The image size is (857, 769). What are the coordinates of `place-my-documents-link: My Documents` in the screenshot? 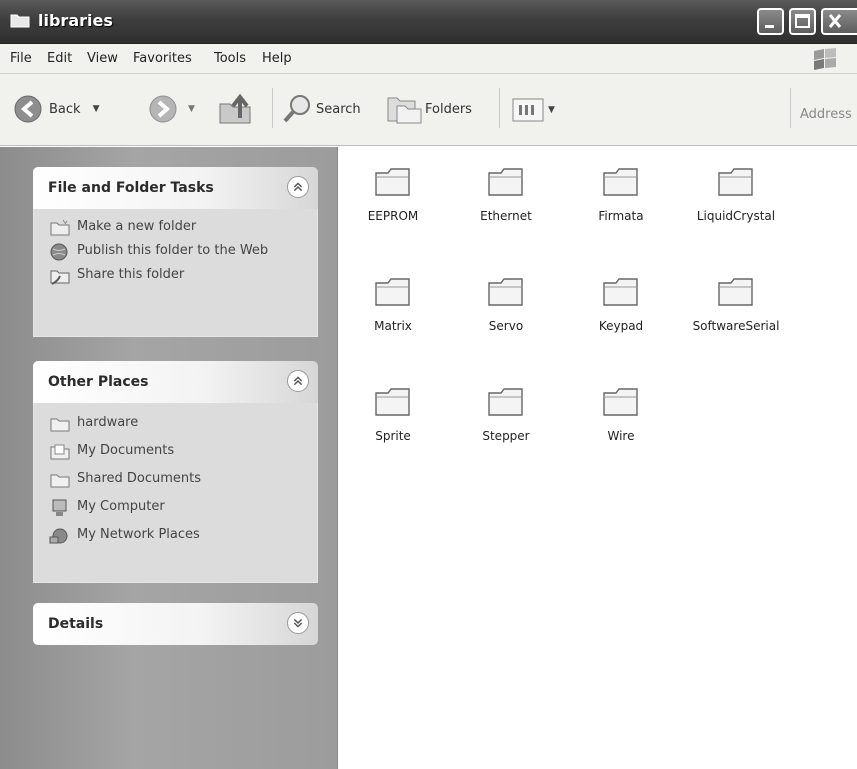 It's located at (177, 452).